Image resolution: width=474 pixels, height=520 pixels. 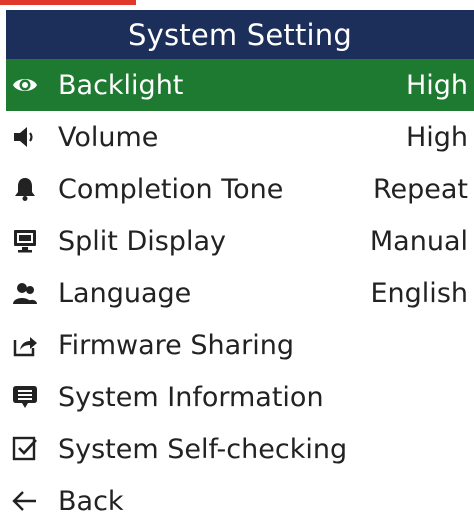 What do you see at coordinates (240, 85) in the screenshot?
I see `menu-item-backlight: Backlight High` at bounding box center [240, 85].